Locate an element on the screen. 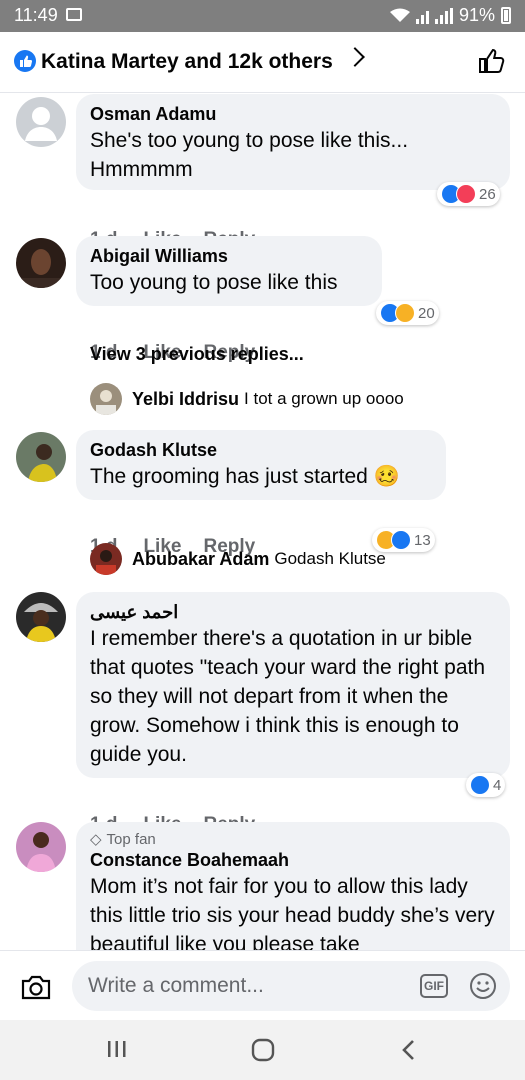  home-icon is located at coordinates (263, 1050).